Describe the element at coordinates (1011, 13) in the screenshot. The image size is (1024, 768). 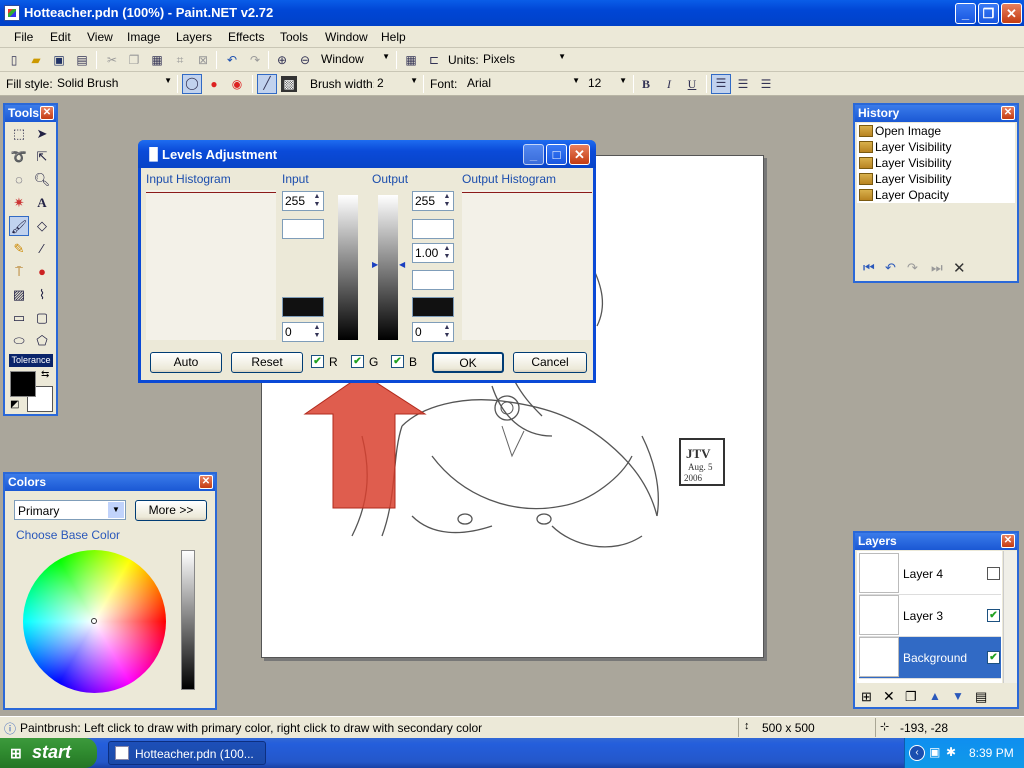
I see `close-button: ✕` at that location.